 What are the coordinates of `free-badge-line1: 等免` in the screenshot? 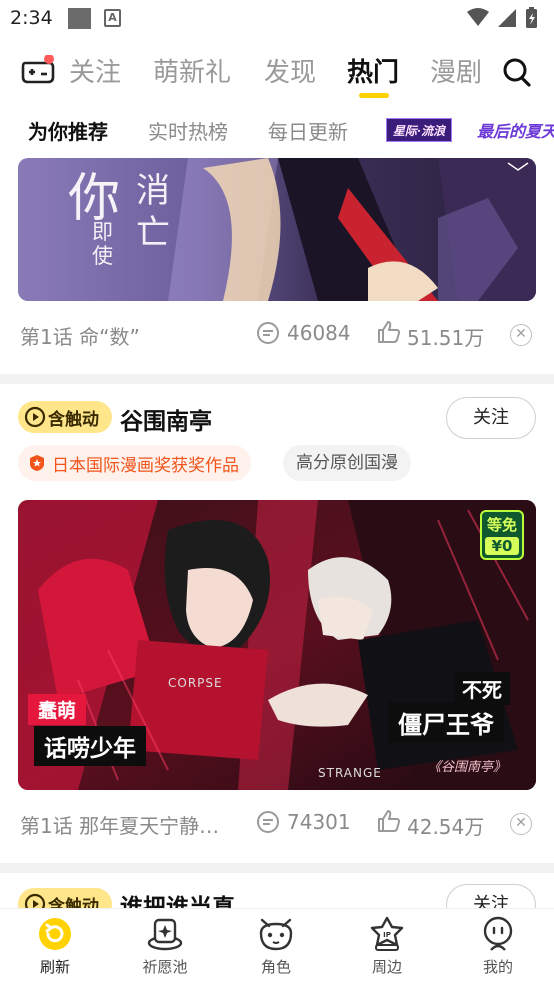 It's located at (501, 525).